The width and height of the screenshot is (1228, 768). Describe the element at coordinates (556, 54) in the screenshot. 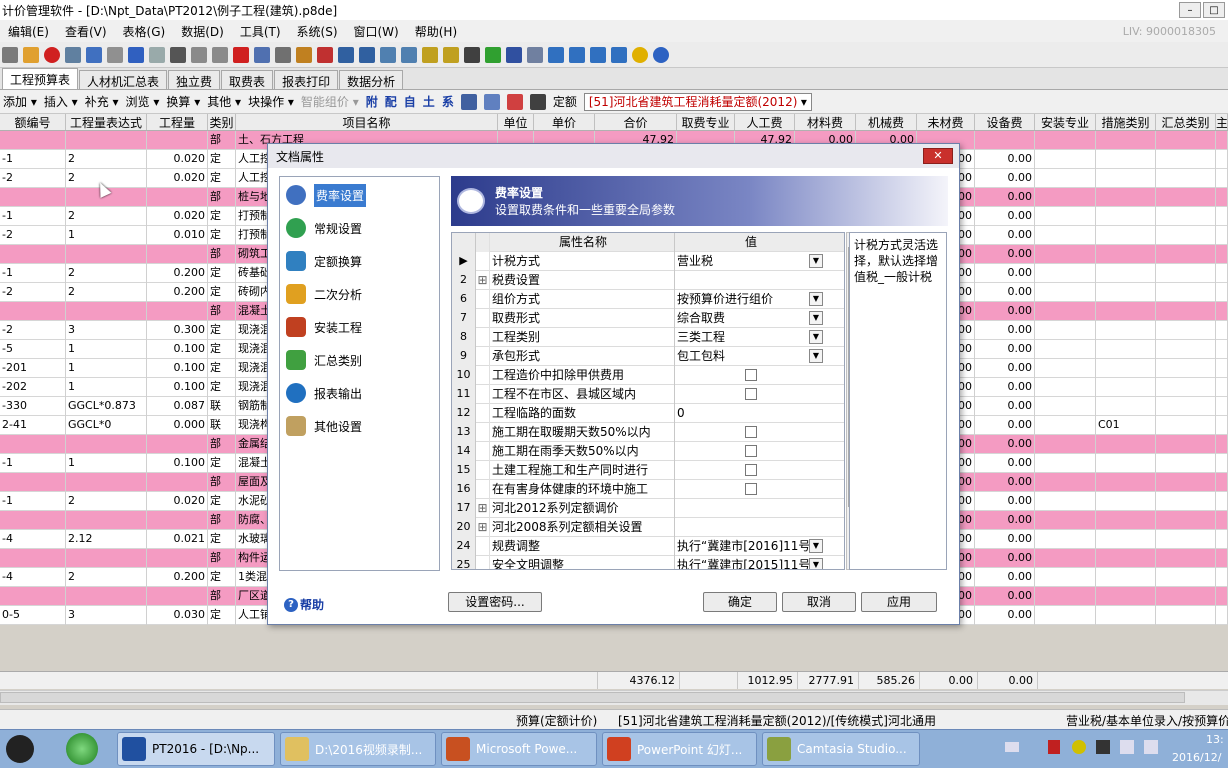

I see `chart-icon` at that location.